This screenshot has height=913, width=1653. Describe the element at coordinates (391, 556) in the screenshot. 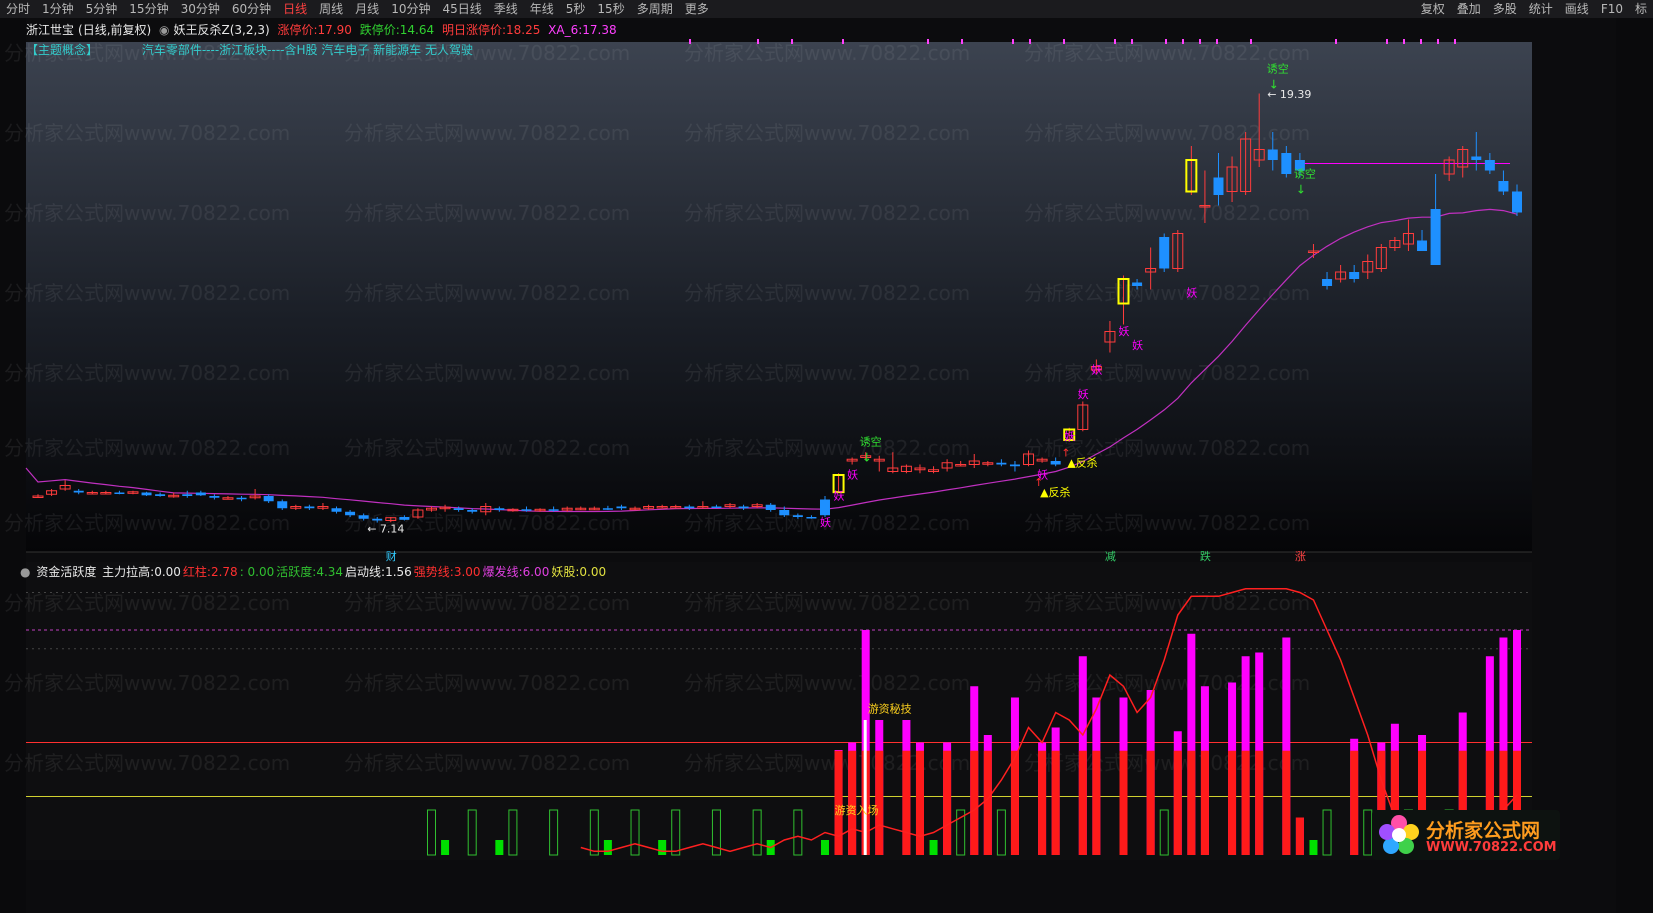

I see `event-mark: 财` at that location.